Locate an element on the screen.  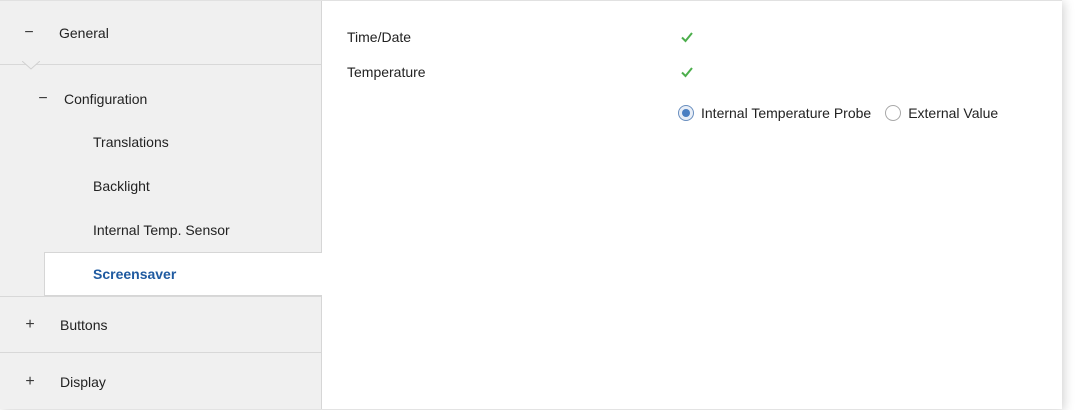
tree-notch is located at coordinates (31, 65).